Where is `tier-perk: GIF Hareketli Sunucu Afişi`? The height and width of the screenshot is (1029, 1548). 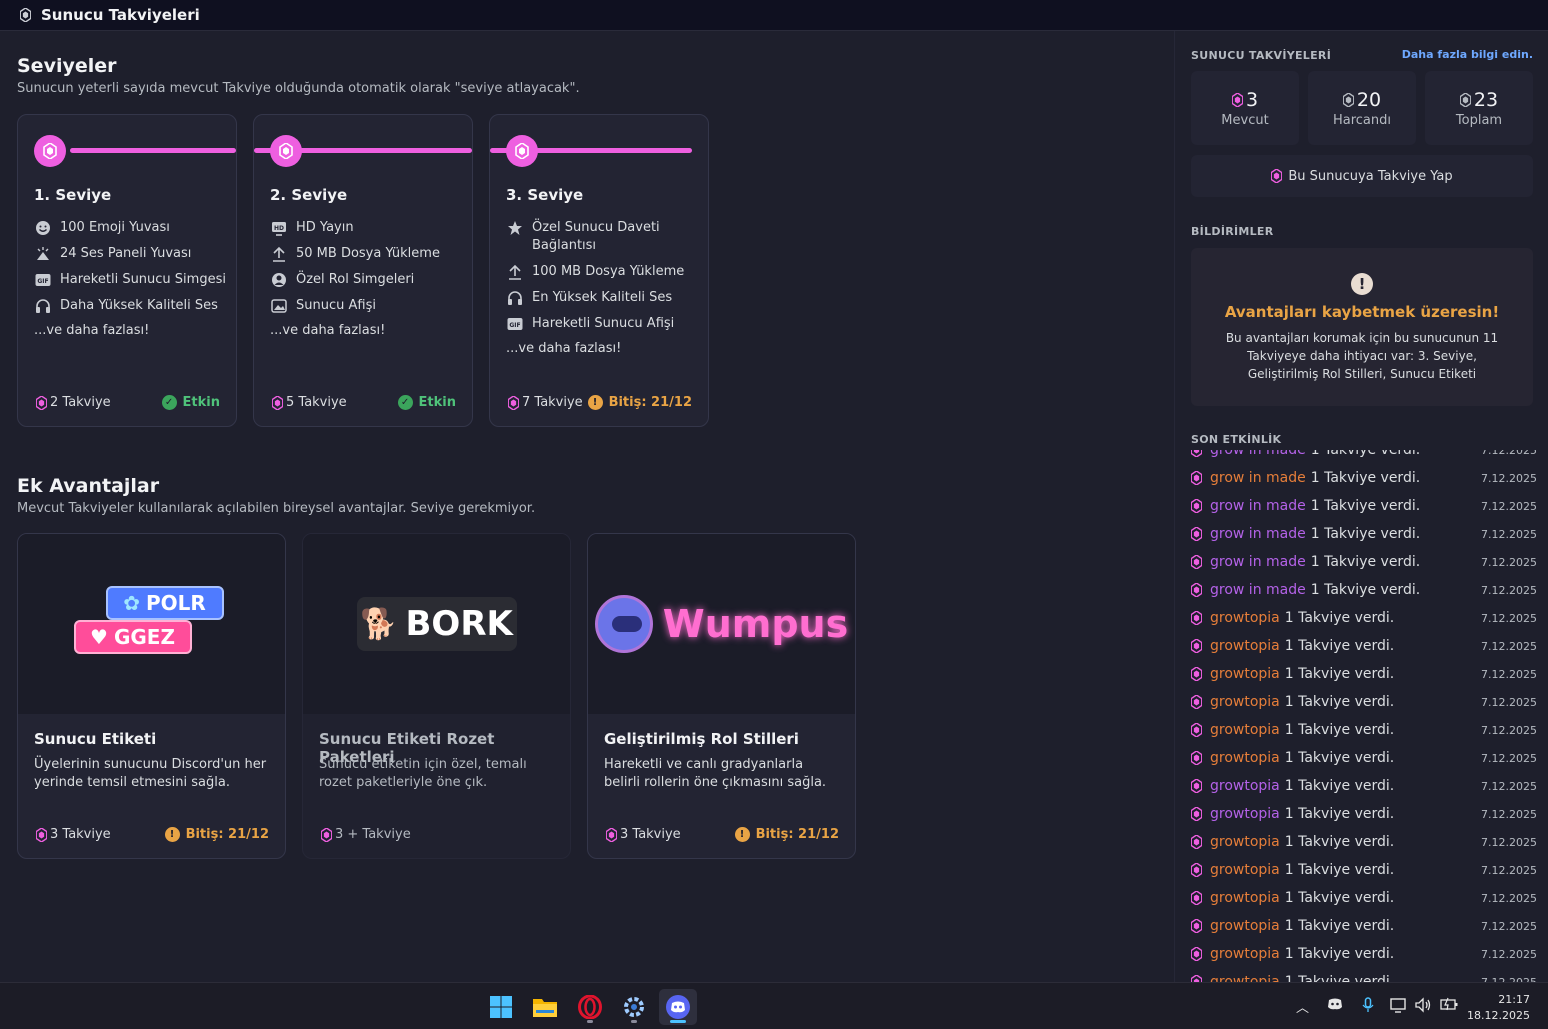 tier-perk: GIF Hareketli Sunucu Afişi is located at coordinates (602, 324).